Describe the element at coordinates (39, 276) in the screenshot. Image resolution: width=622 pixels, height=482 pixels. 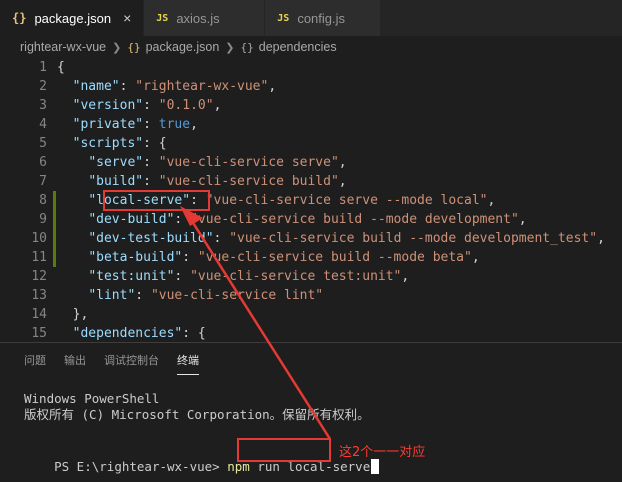
I see `line-number: 12` at that location.